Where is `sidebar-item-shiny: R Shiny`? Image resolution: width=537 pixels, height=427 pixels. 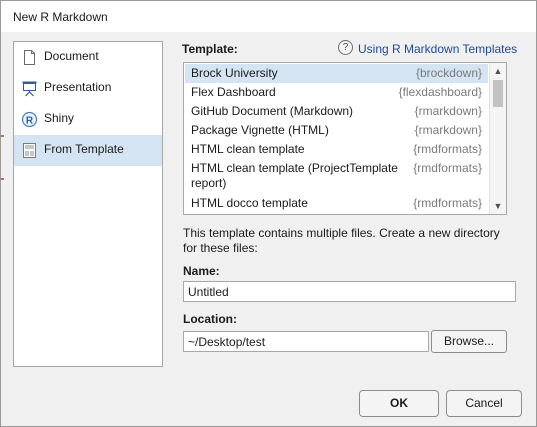
sidebar-item-shiny: R Shiny is located at coordinates (88, 119).